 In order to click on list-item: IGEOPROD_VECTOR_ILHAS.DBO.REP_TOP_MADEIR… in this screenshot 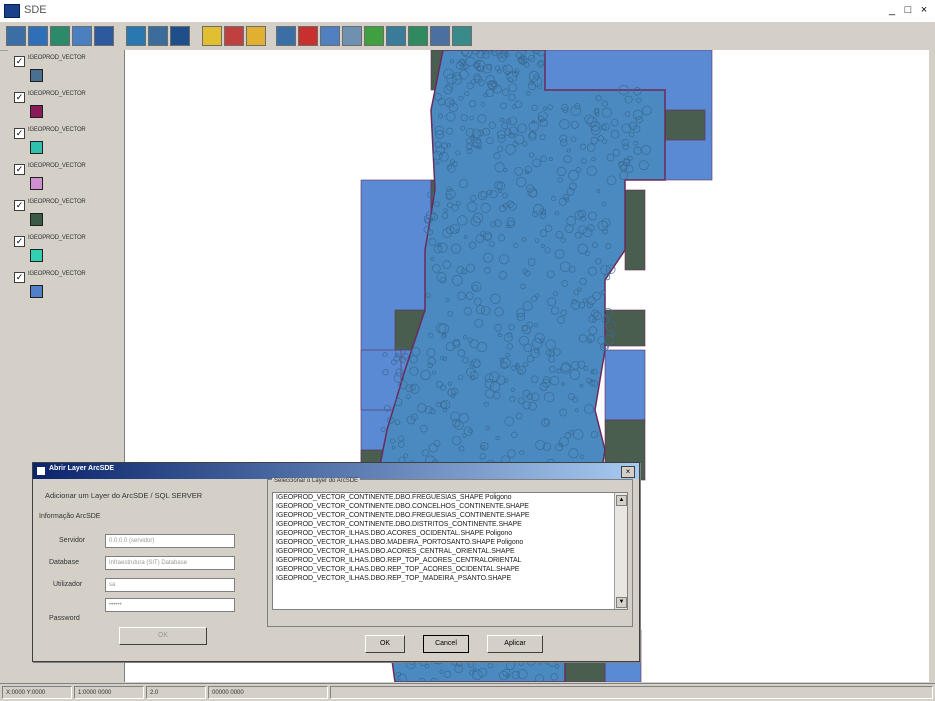, I will do `click(450, 578)`.